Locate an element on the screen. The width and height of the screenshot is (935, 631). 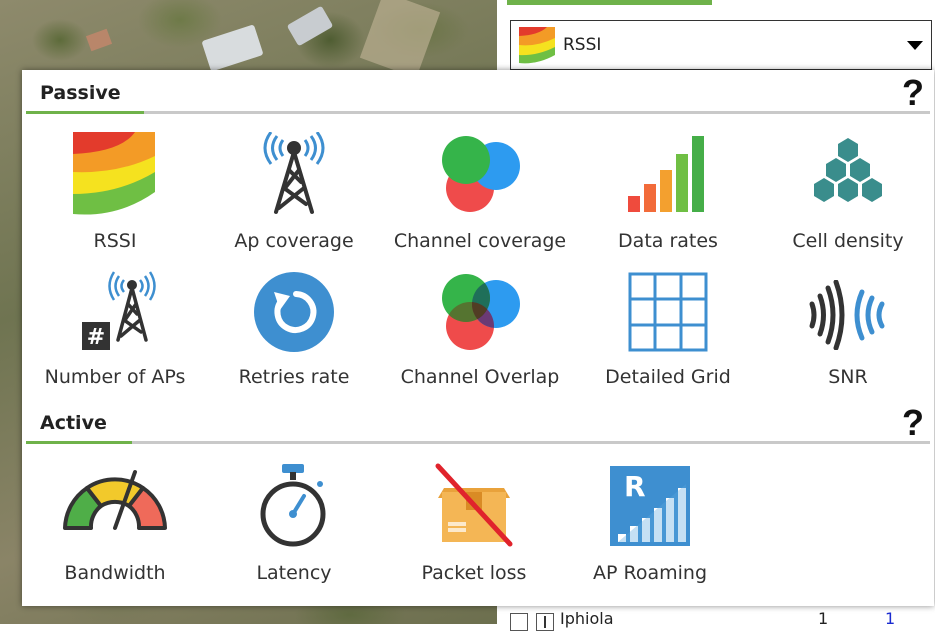
tile-cell-density: Cell density is located at coordinates (846, 195).